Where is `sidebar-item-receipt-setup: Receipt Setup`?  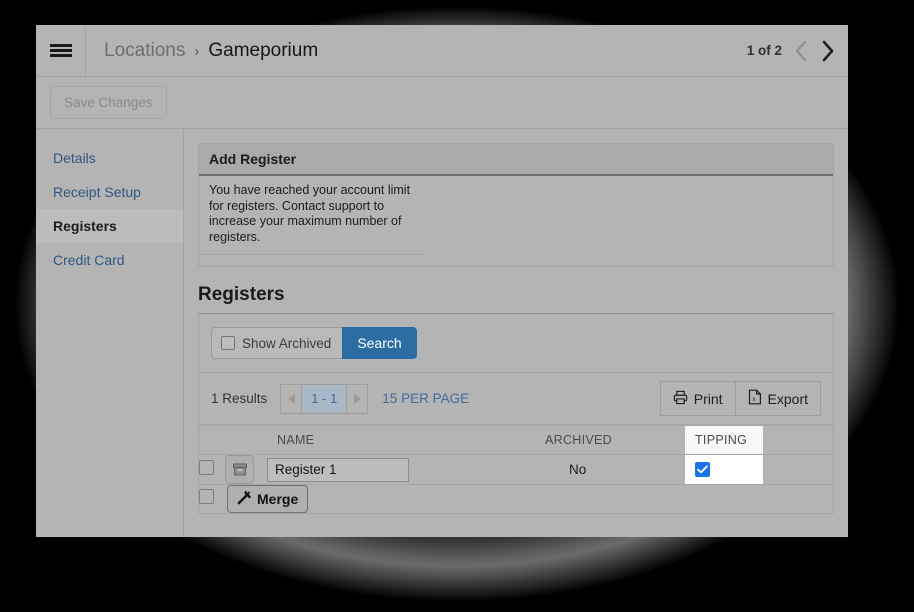
sidebar-item-receipt-setup: Receipt Setup is located at coordinates (109, 192).